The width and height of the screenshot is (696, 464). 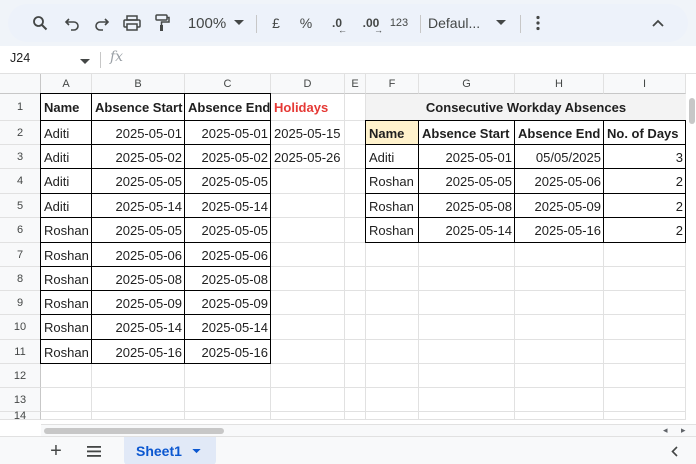 I want to click on summary-cell: 2025-05-01, so click(x=467, y=157).